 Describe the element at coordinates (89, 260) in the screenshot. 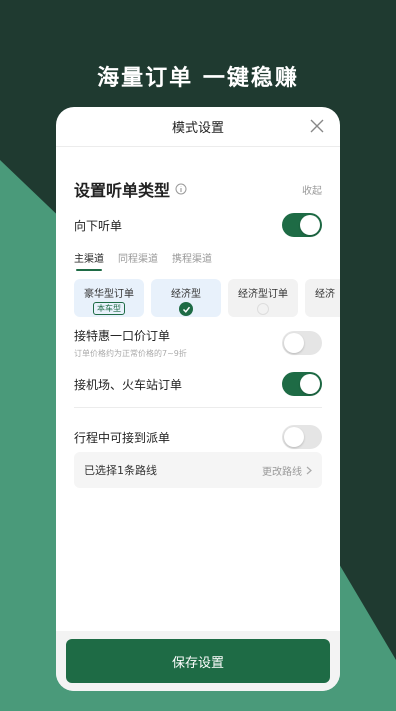

I see `tab-main-channel: 主渠道` at that location.